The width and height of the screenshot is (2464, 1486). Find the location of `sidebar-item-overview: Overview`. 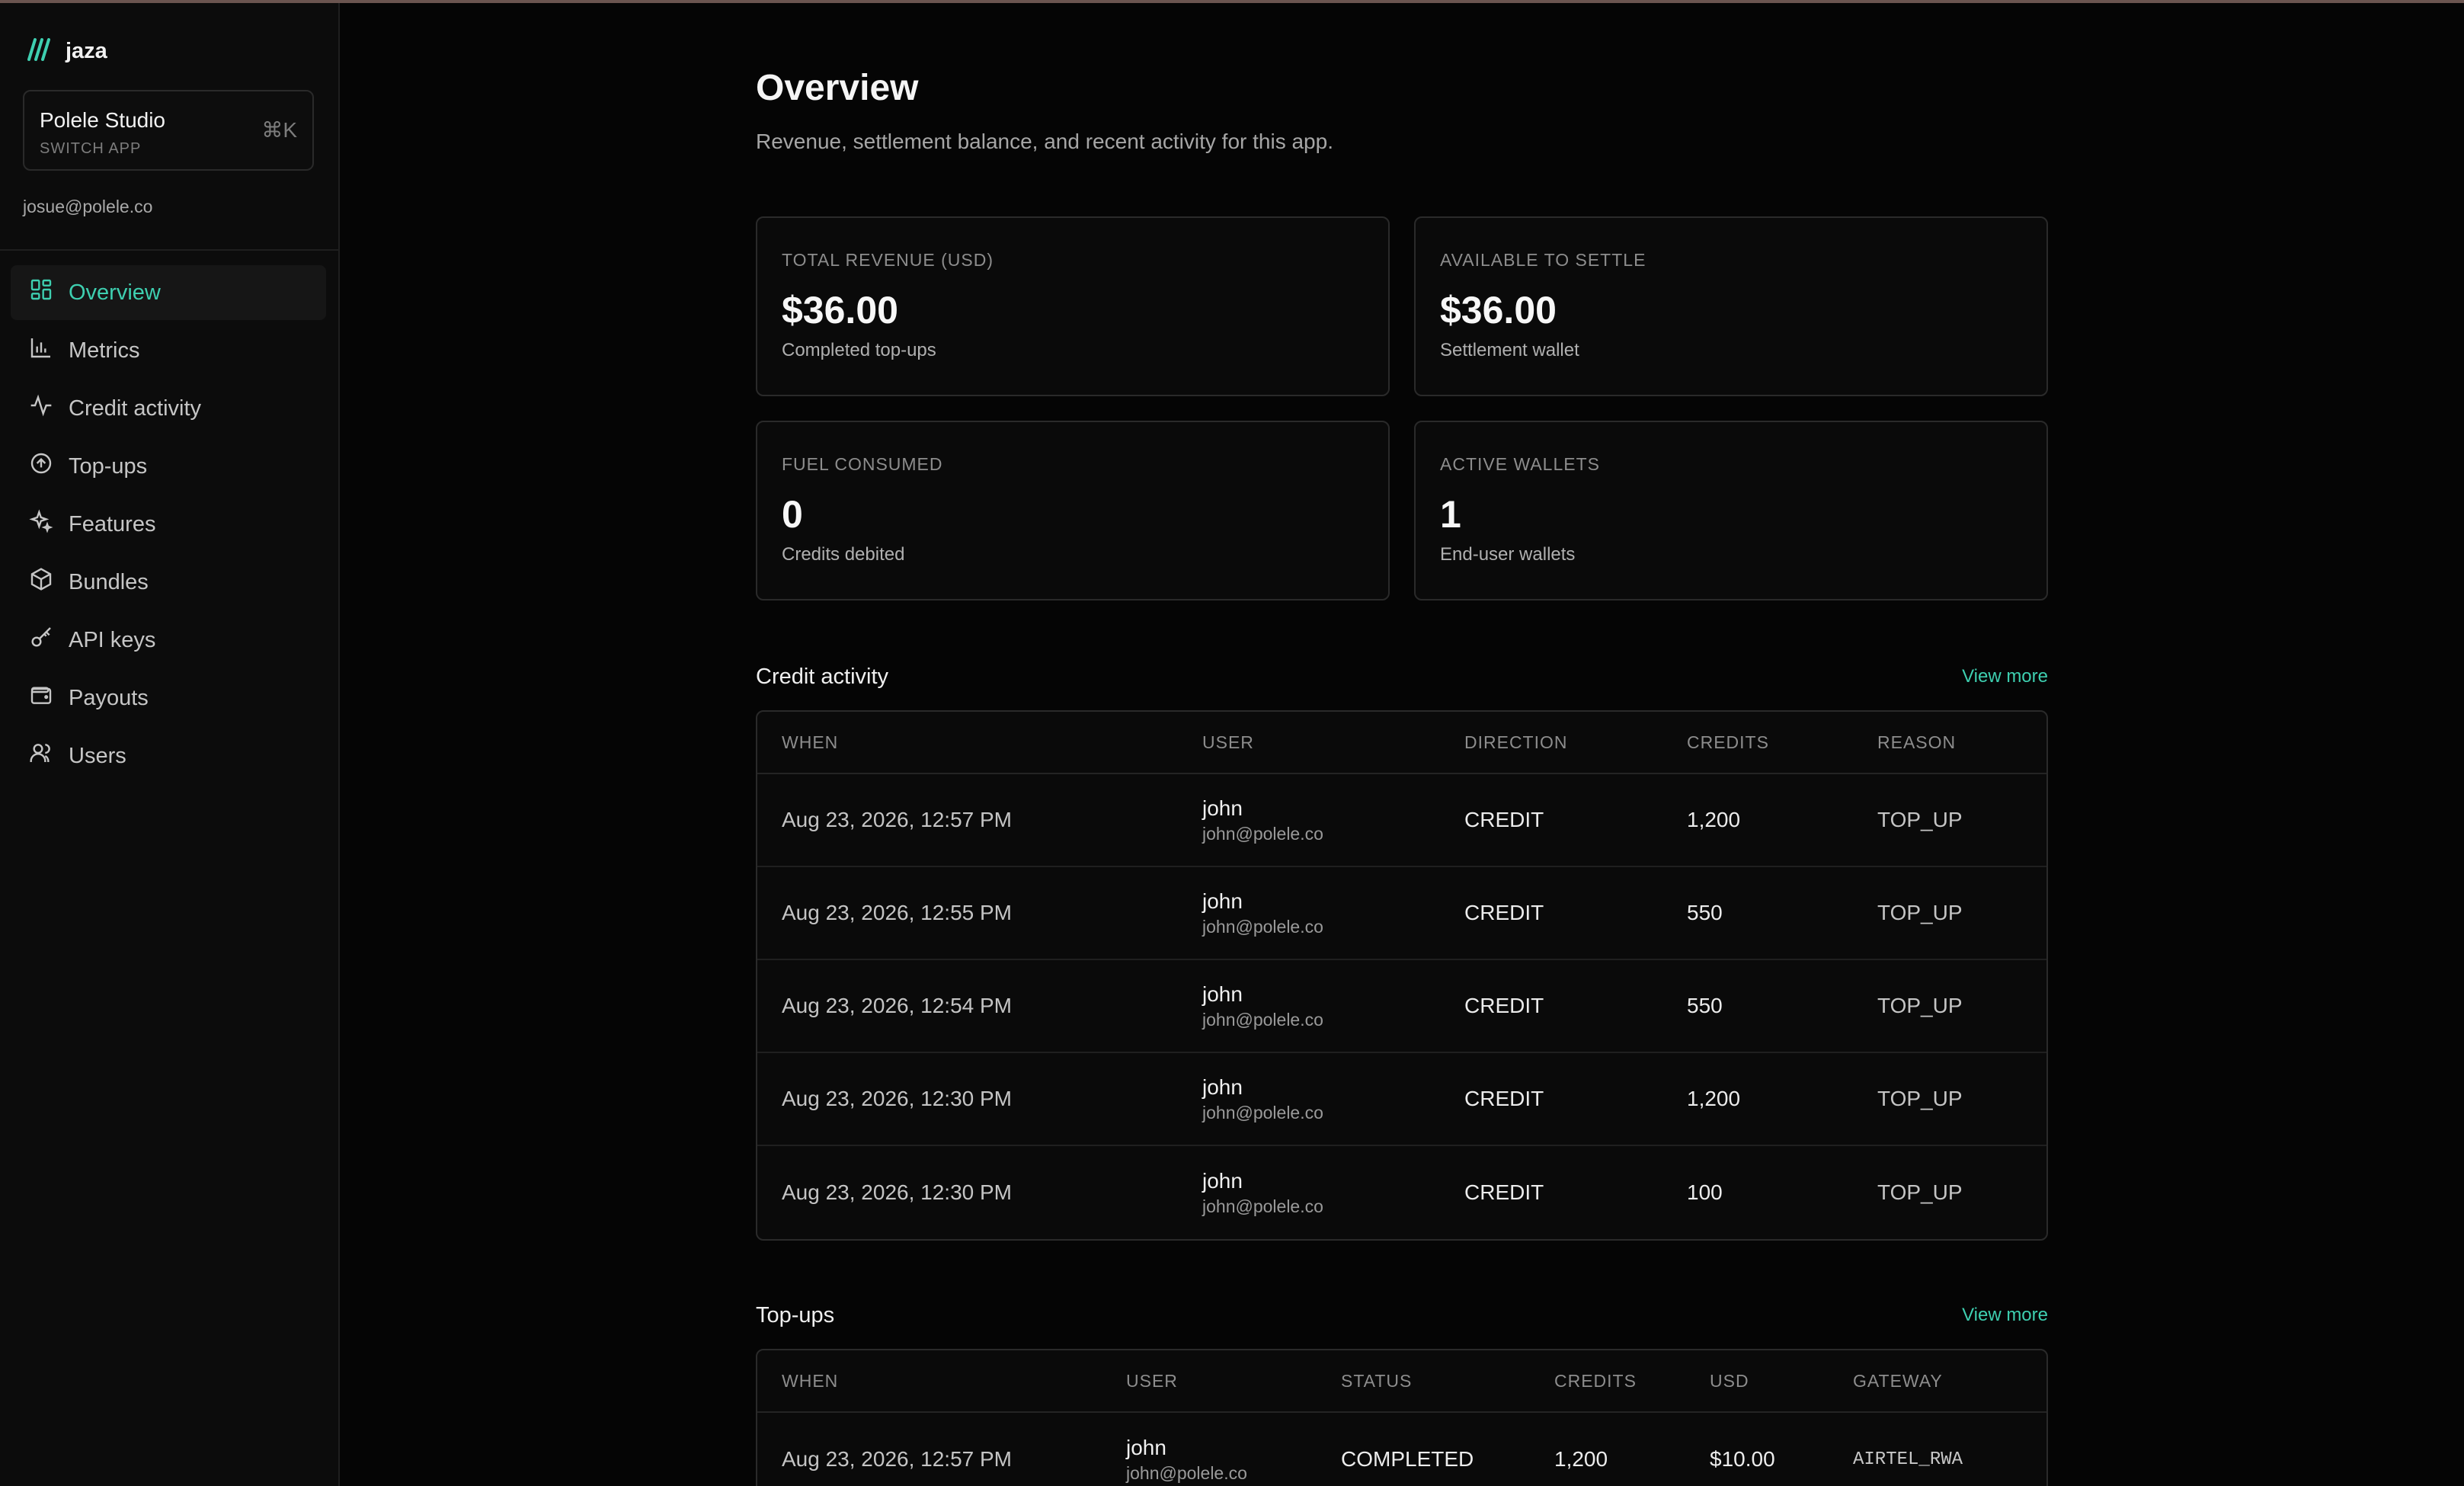

sidebar-item-overview: Overview is located at coordinates (168, 292).